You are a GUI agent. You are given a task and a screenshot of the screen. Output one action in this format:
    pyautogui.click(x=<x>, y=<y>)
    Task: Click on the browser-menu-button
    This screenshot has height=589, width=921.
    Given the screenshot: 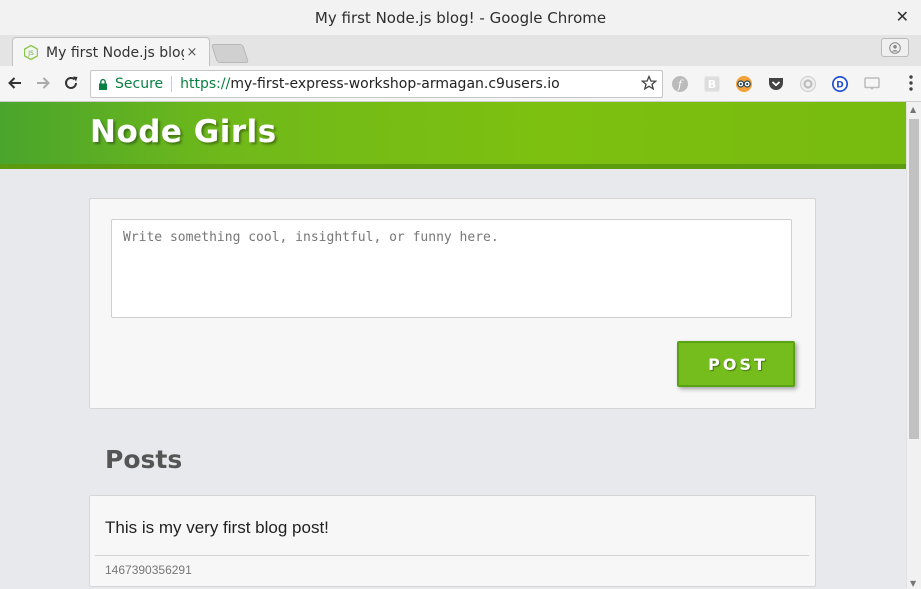 What is the action you would take?
    pyautogui.click(x=911, y=85)
    